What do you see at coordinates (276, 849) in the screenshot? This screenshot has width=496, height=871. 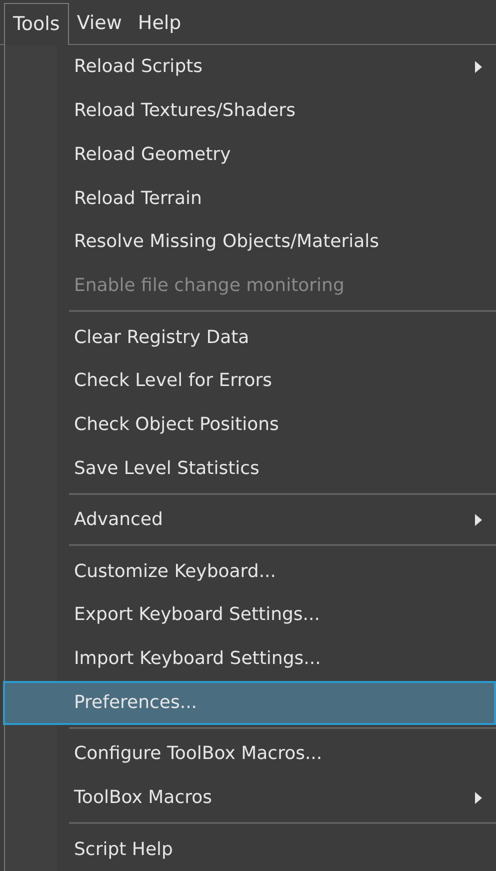 I see `menu-item: Script Help` at bounding box center [276, 849].